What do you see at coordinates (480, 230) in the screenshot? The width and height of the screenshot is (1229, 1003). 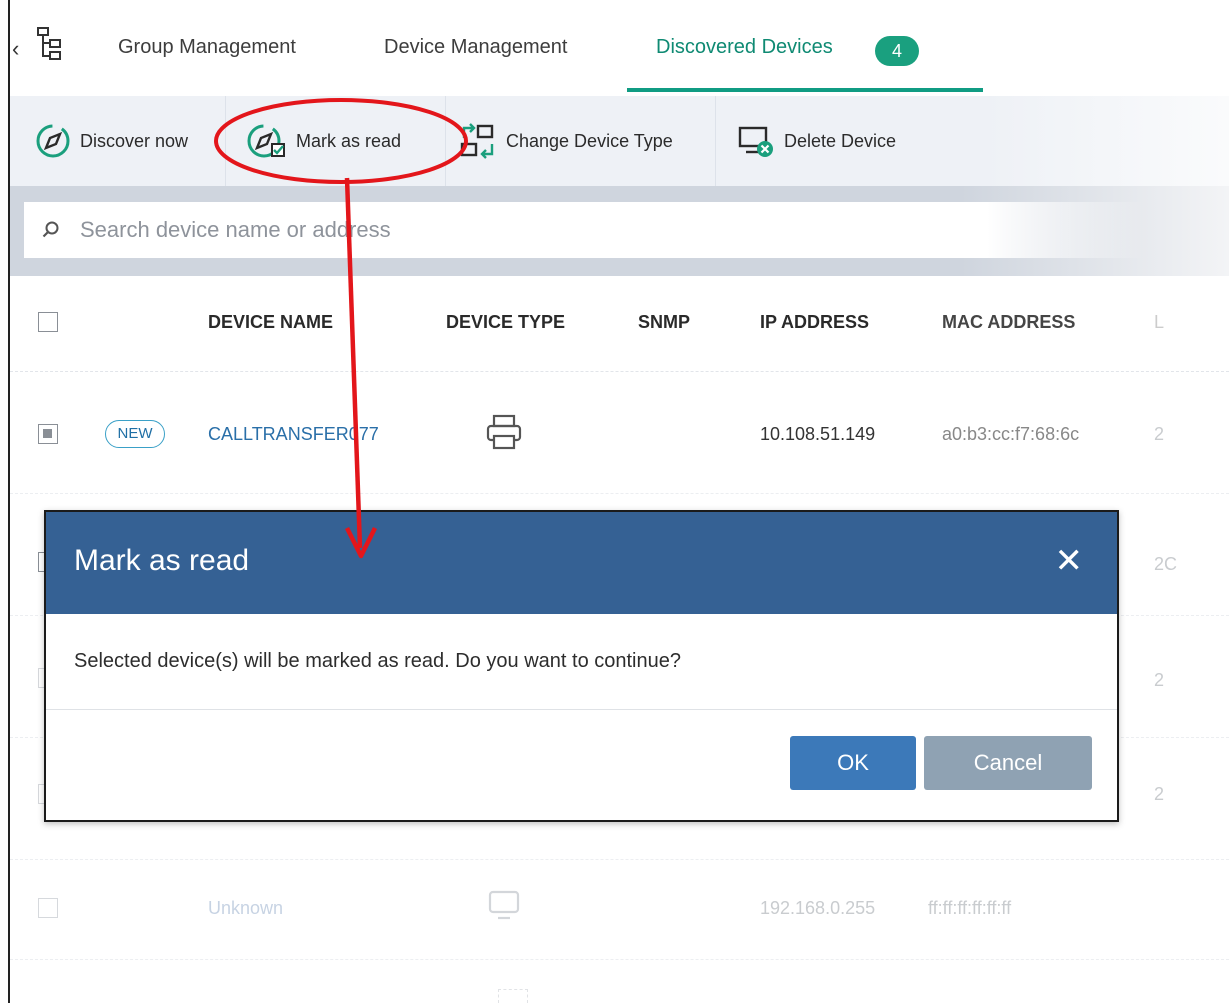 I see `search-input` at bounding box center [480, 230].